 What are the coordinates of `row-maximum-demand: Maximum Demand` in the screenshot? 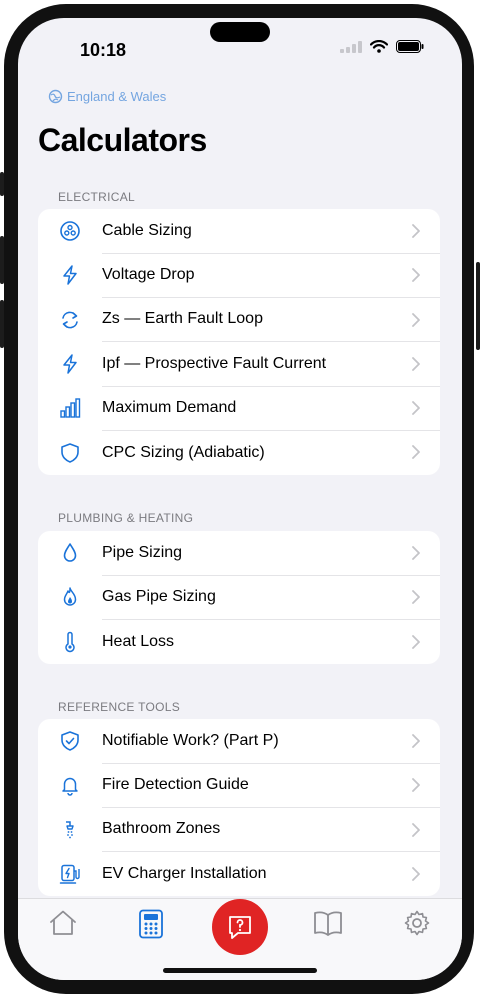 It's located at (239, 408).